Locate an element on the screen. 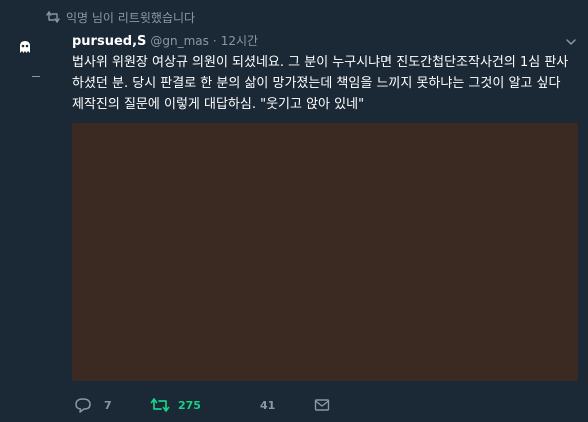 The width and height of the screenshot is (588, 422). envelope-icon is located at coordinates (322, 405).